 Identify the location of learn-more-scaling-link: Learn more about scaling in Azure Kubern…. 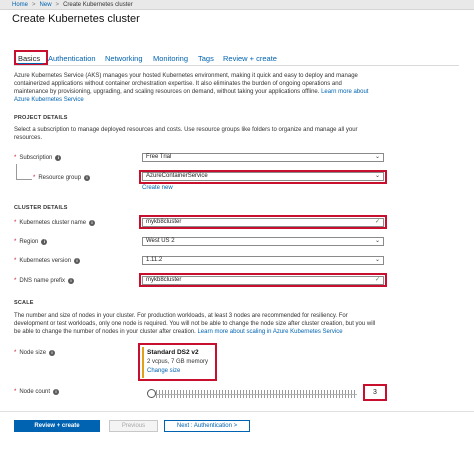
(269, 332).